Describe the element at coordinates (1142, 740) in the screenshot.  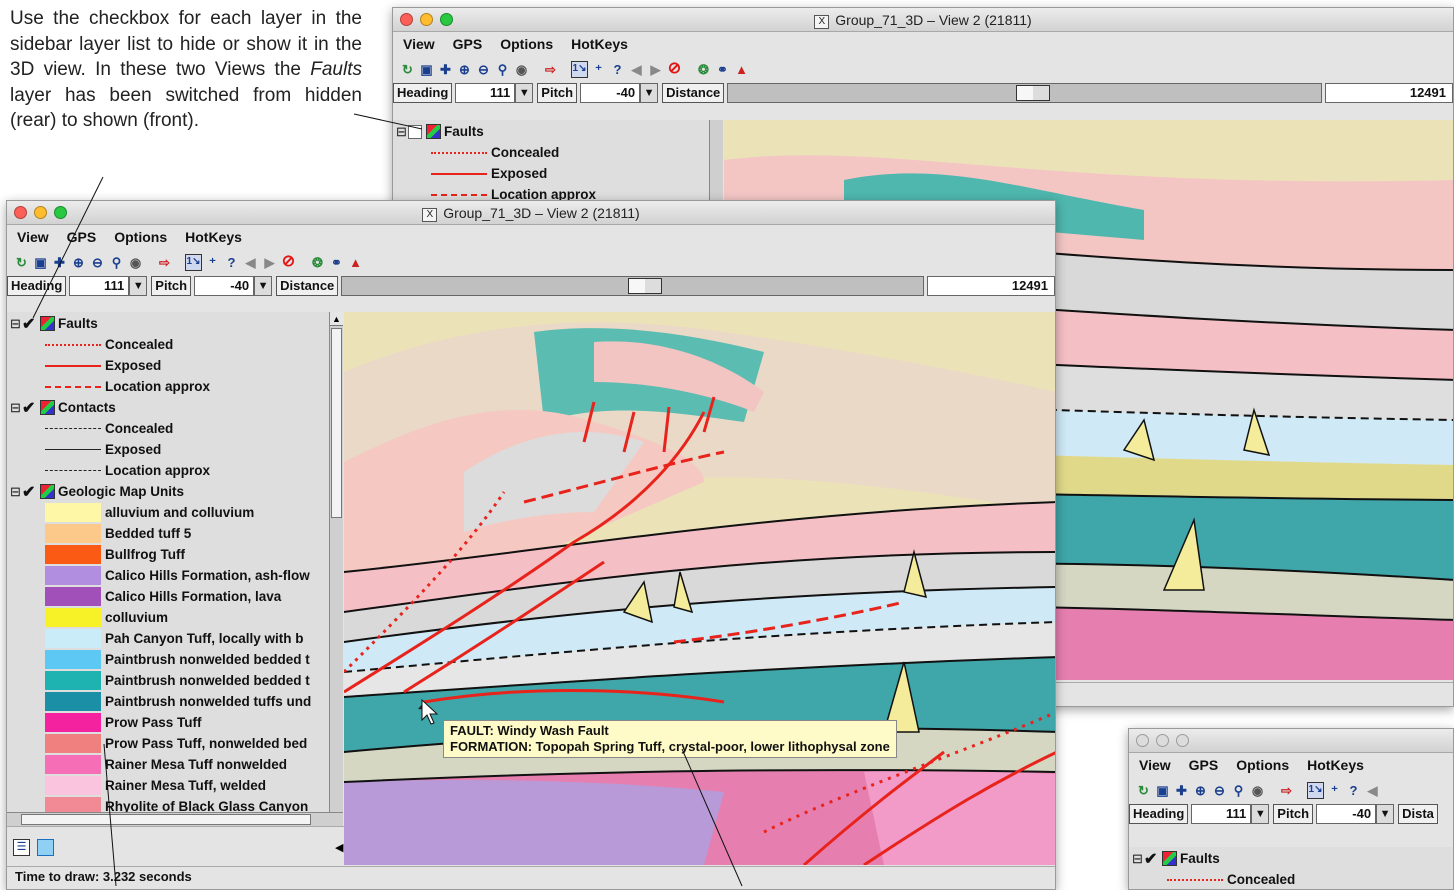
I see `close-button` at that location.